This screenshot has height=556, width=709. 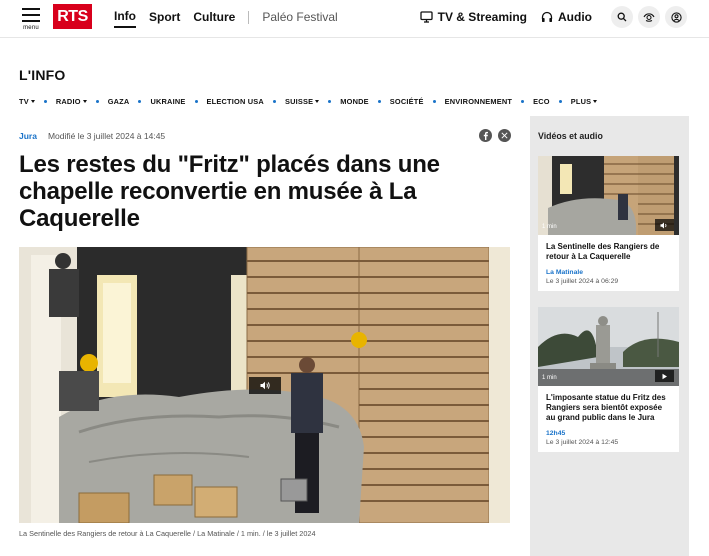 I want to click on accessibility-button, so click(x=649, y=17).